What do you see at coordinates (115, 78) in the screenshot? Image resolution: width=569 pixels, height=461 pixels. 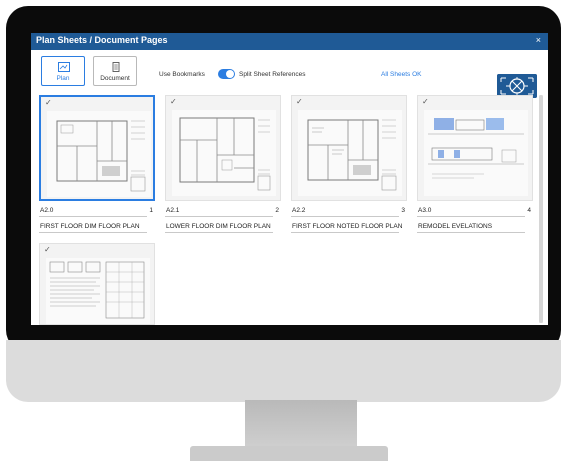 I see `document-label: Document` at bounding box center [115, 78].